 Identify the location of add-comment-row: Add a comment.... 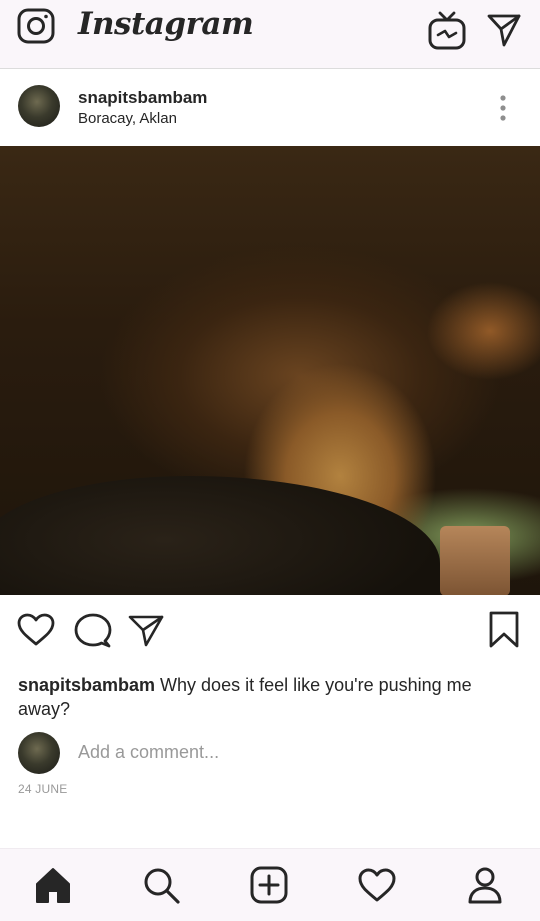
(270, 753).